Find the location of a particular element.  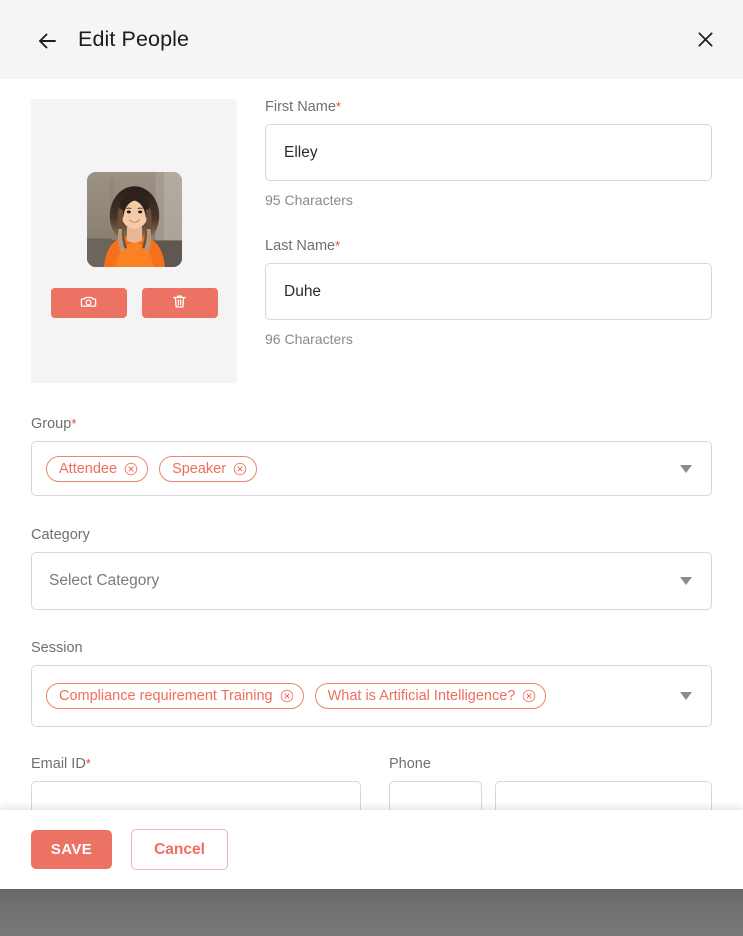

camera-icon is located at coordinates (88, 303).